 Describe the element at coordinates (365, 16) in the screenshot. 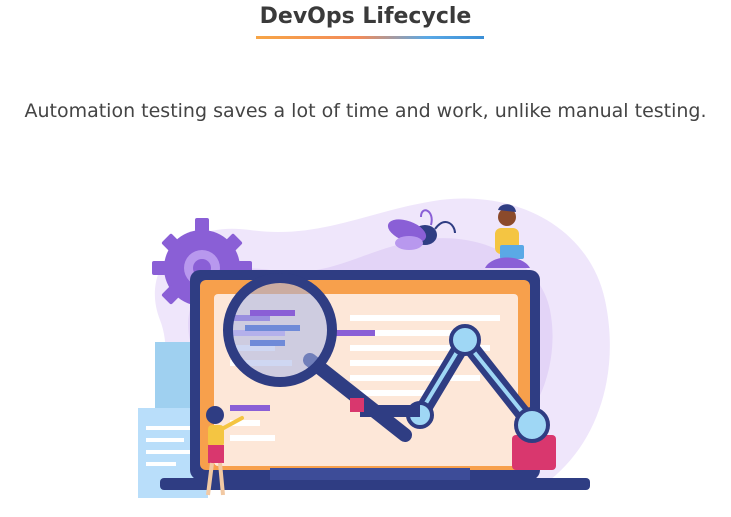

I see `page-title: DevOps Lifecycle` at that location.